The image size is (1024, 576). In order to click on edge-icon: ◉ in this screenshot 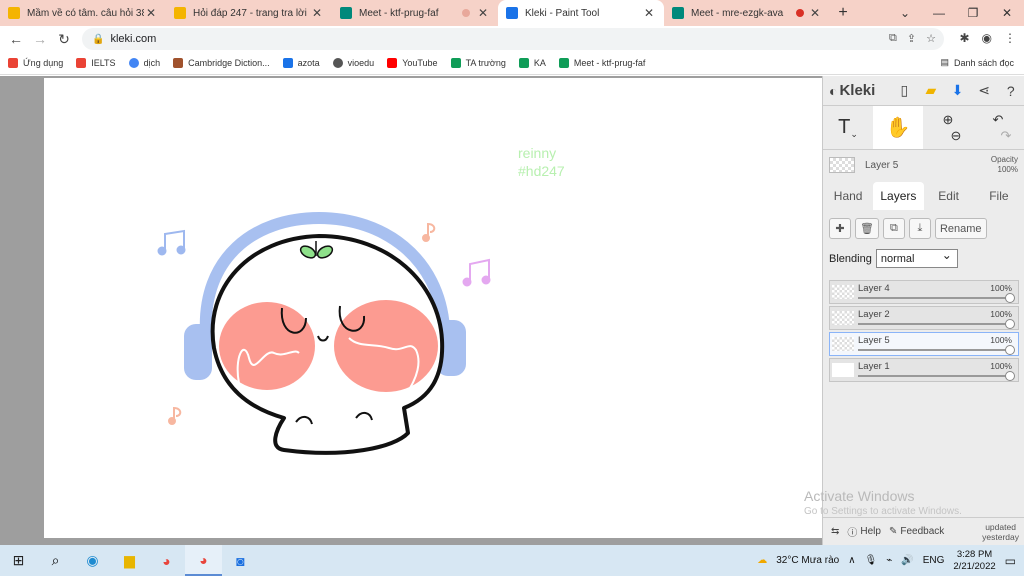, I will do `click(92, 560)`.